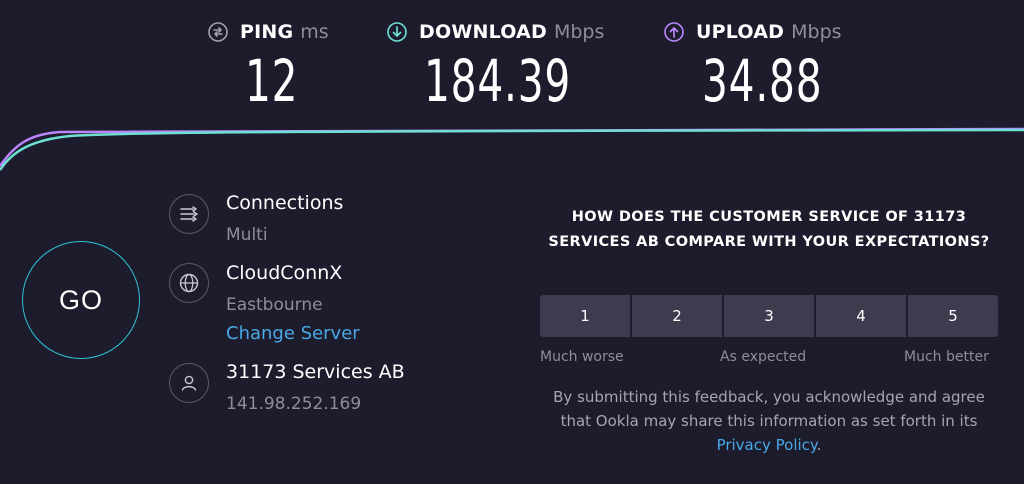  Describe the element at coordinates (314, 32) in the screenshot. I see `ping-unit: ms` at that location.